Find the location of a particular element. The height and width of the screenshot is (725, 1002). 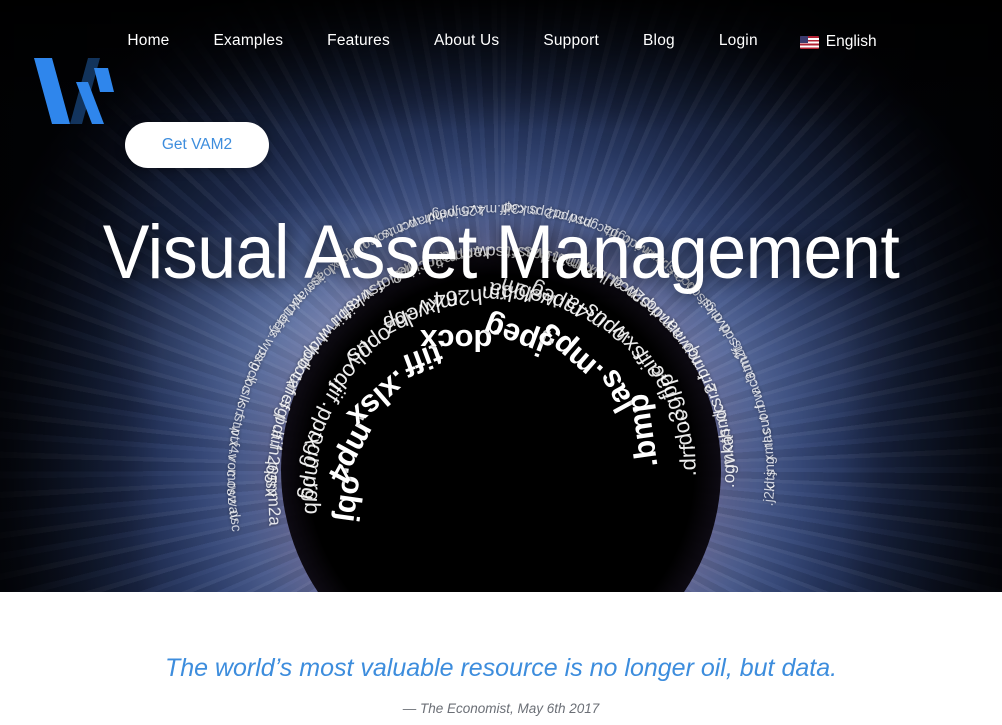

nav-item-support: Support is located at coordinates (571, 42).